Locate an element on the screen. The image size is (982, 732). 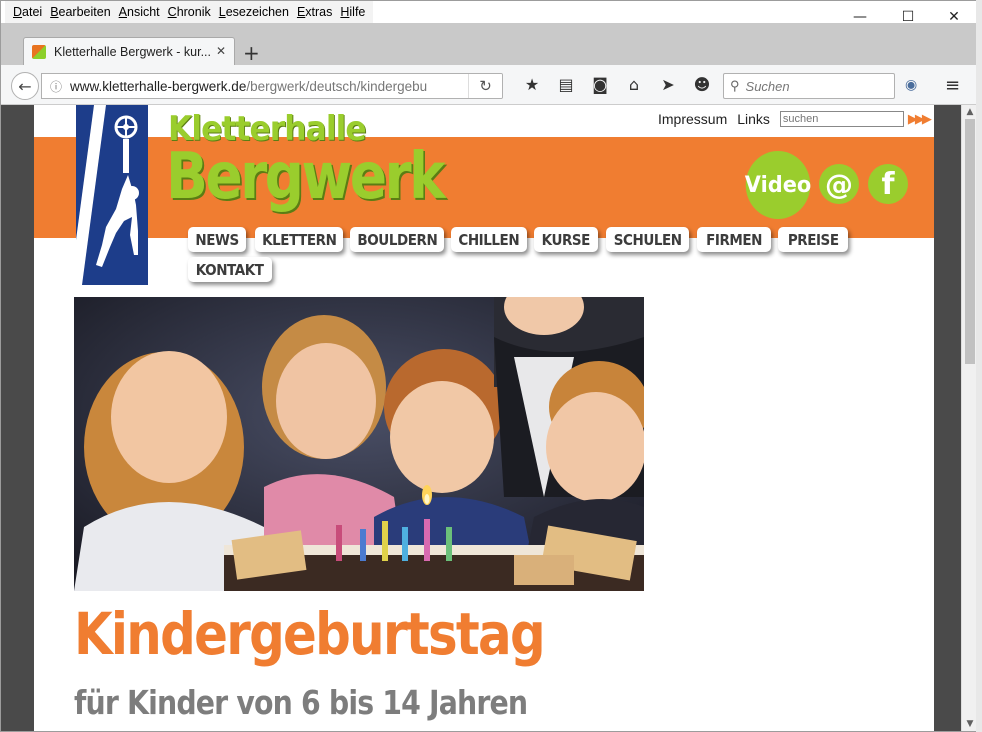
nav-kurse: KURSE is located at coordinates (566, 239).